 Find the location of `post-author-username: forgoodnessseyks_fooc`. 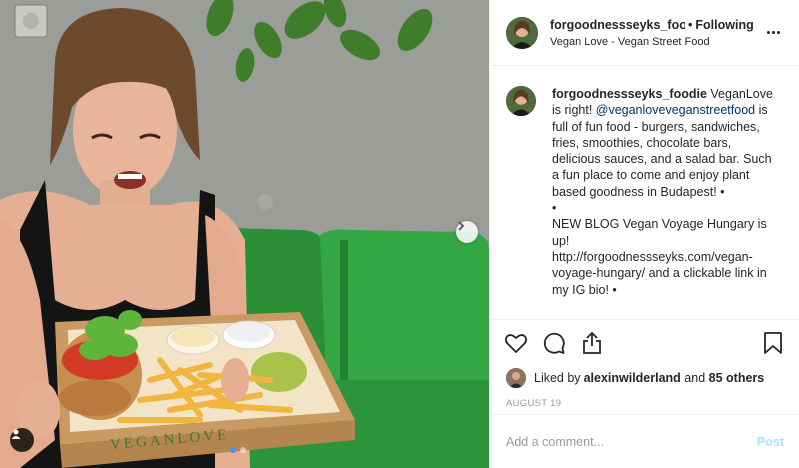

post-author-username: forgoodnessseyks_fooc is located at coordinates (617, 25).